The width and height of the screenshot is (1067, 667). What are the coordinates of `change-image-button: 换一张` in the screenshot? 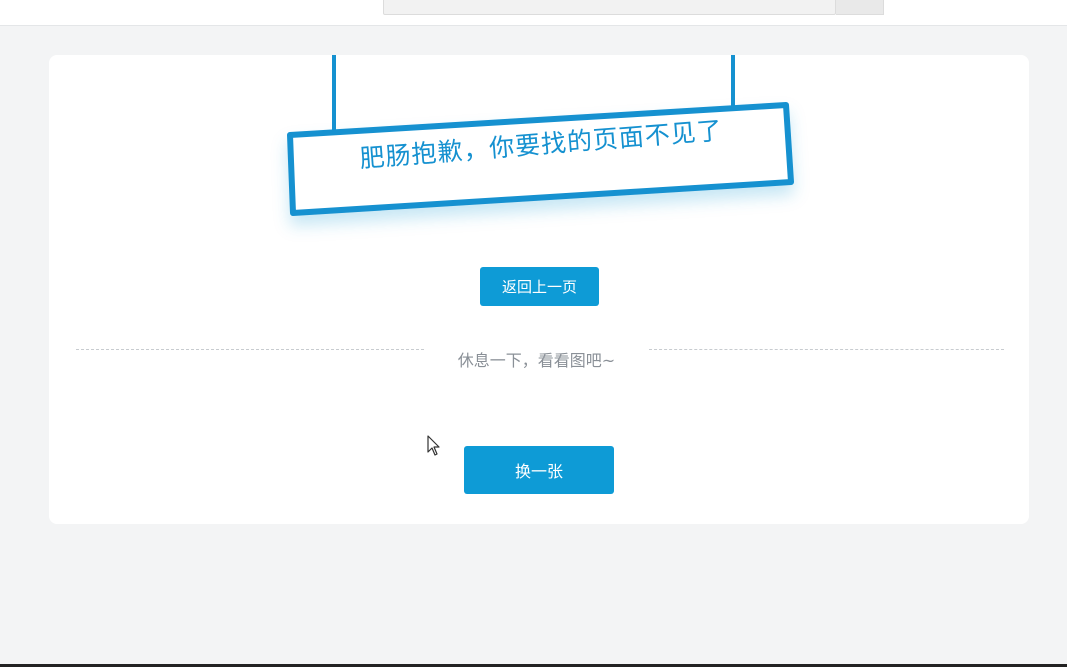 It's located at (539, 470).